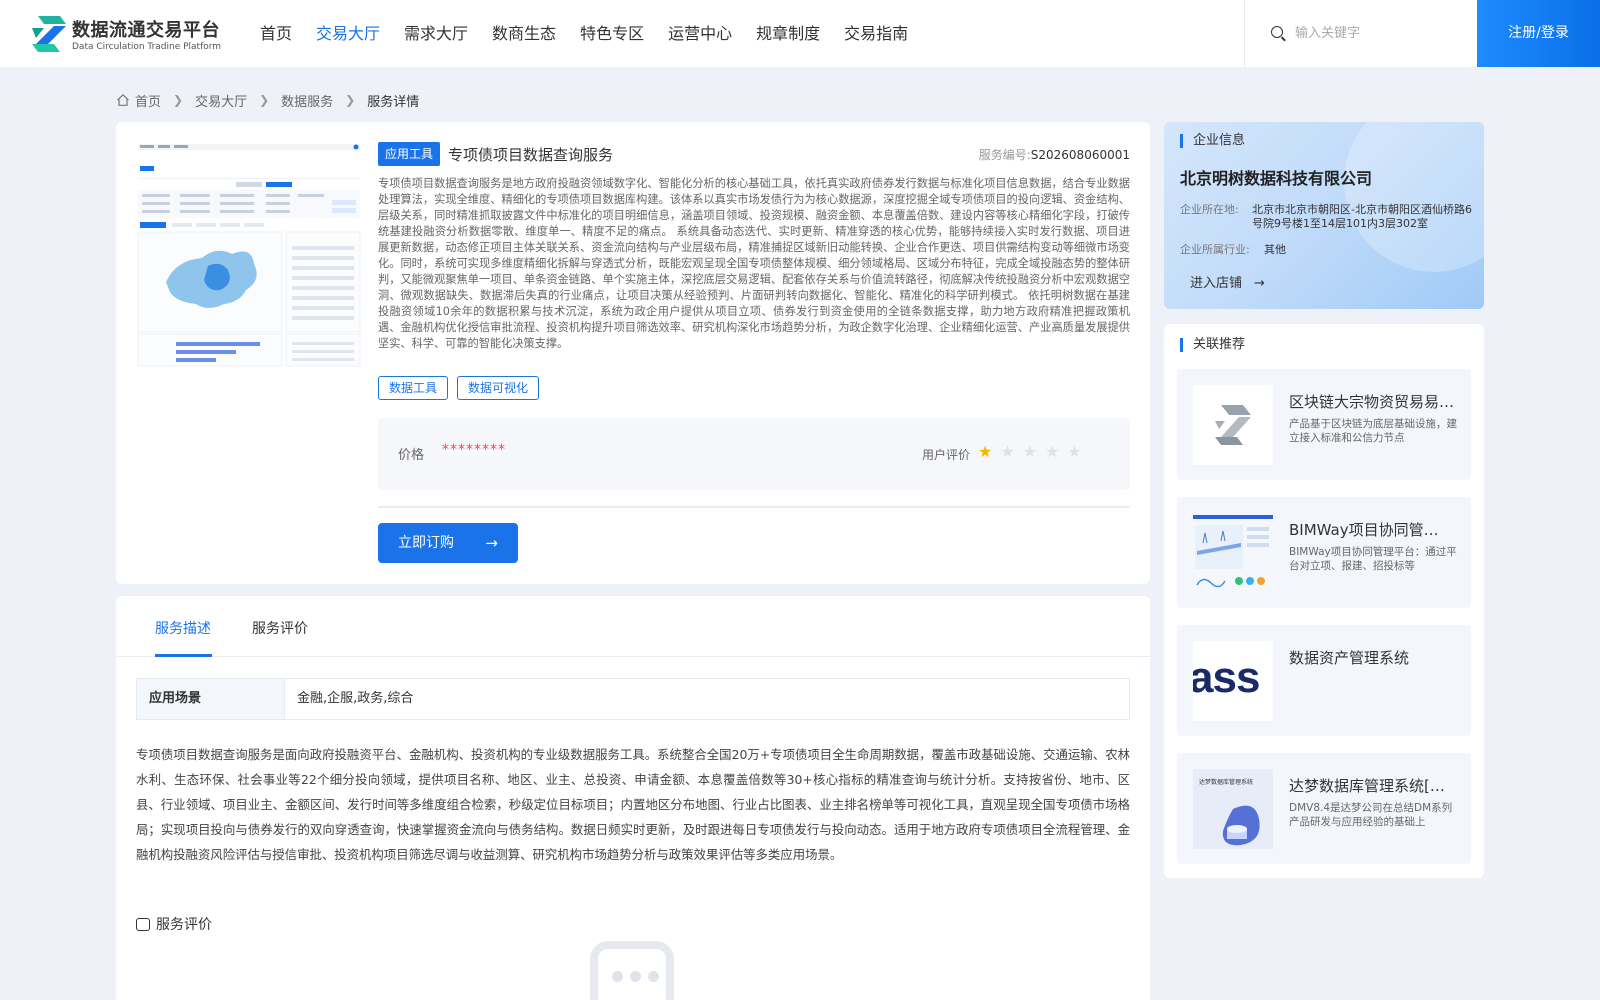  What do you see at coordinates (1349, 658) in the screenshot?
I see `related-item-name: 数据资产管理系统` at bounding box center [1349, 658].